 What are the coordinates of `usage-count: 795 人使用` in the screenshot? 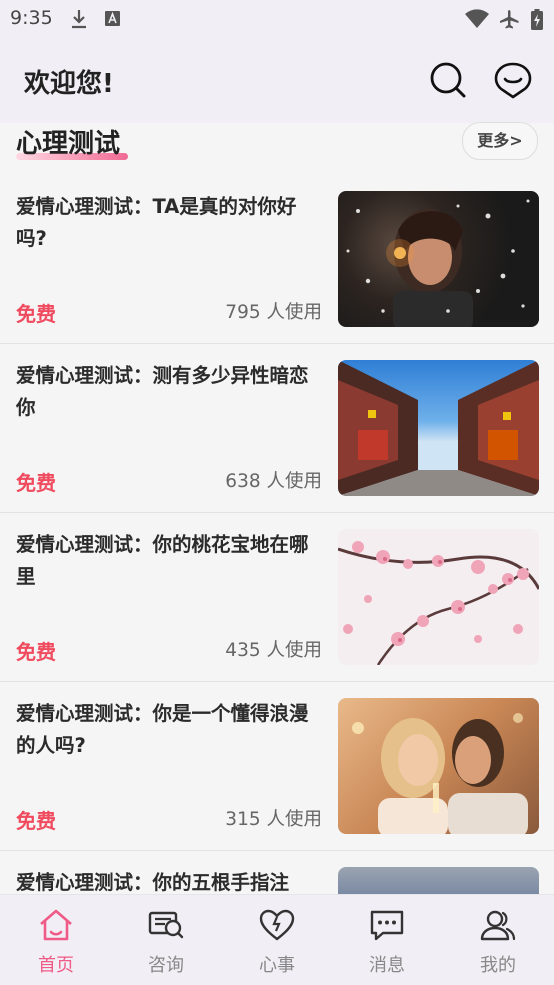 It's located at (273, 312).